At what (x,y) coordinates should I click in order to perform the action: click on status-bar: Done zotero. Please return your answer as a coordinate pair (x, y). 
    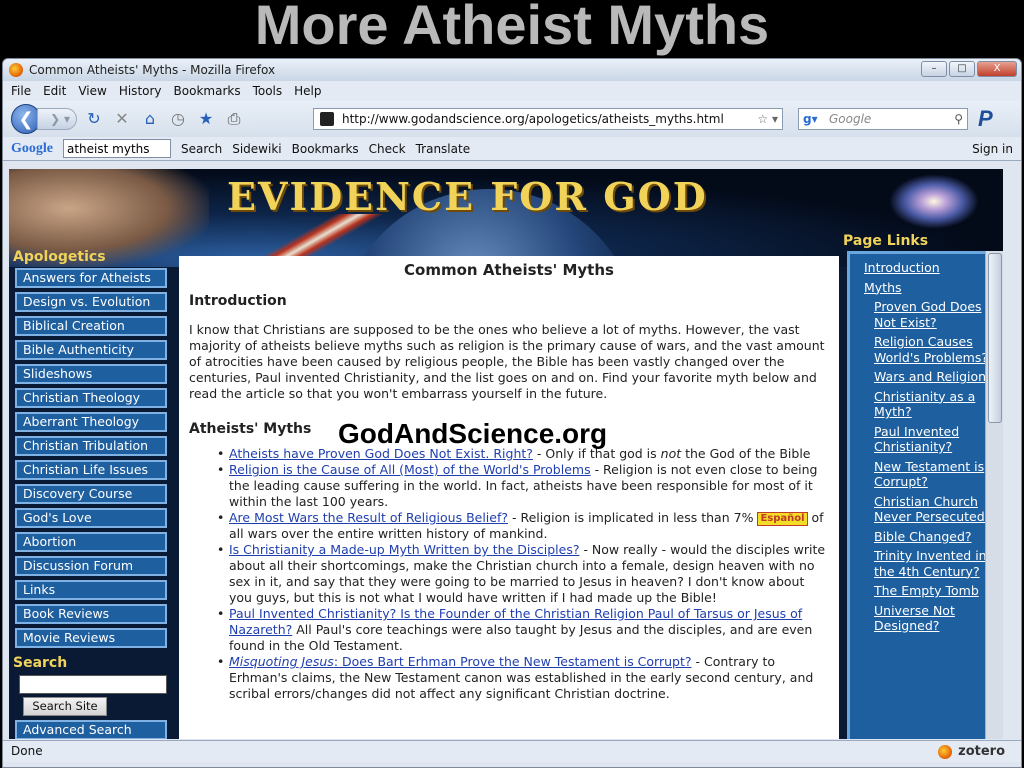
    Looking at the image, I should click on (512, 751).